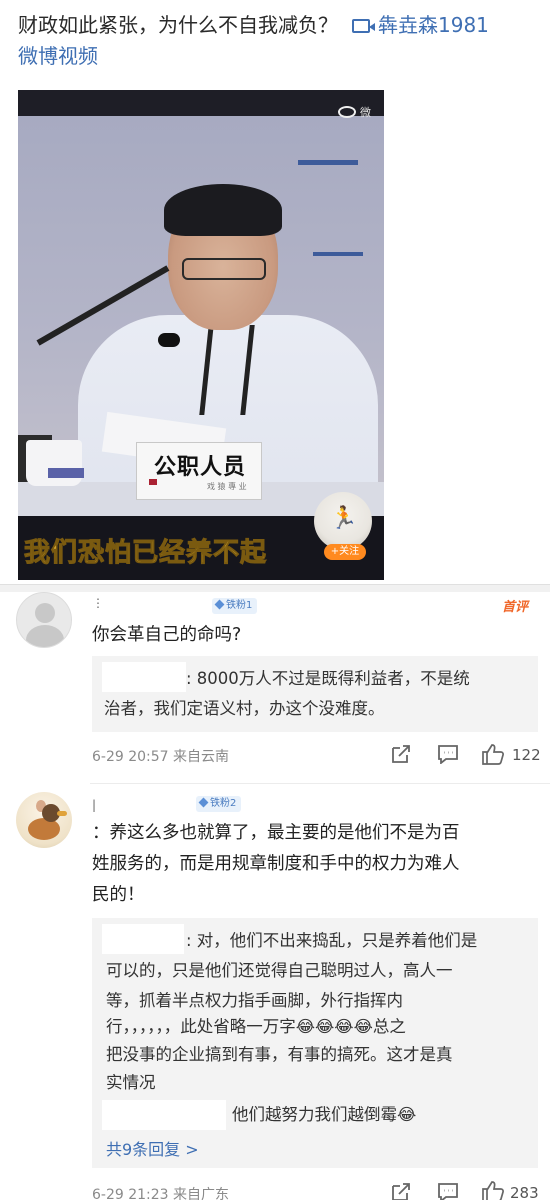  I want to click on comment-author: |, so click(94, 805).